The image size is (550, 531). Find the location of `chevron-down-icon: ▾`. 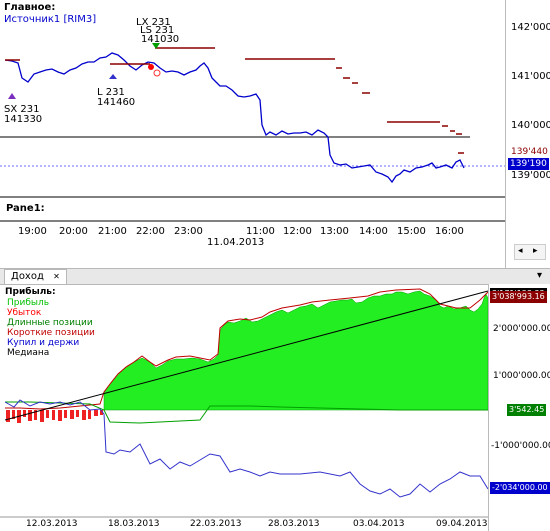

chevron-down-icon: ▾ is located at coordinates (539, 275).